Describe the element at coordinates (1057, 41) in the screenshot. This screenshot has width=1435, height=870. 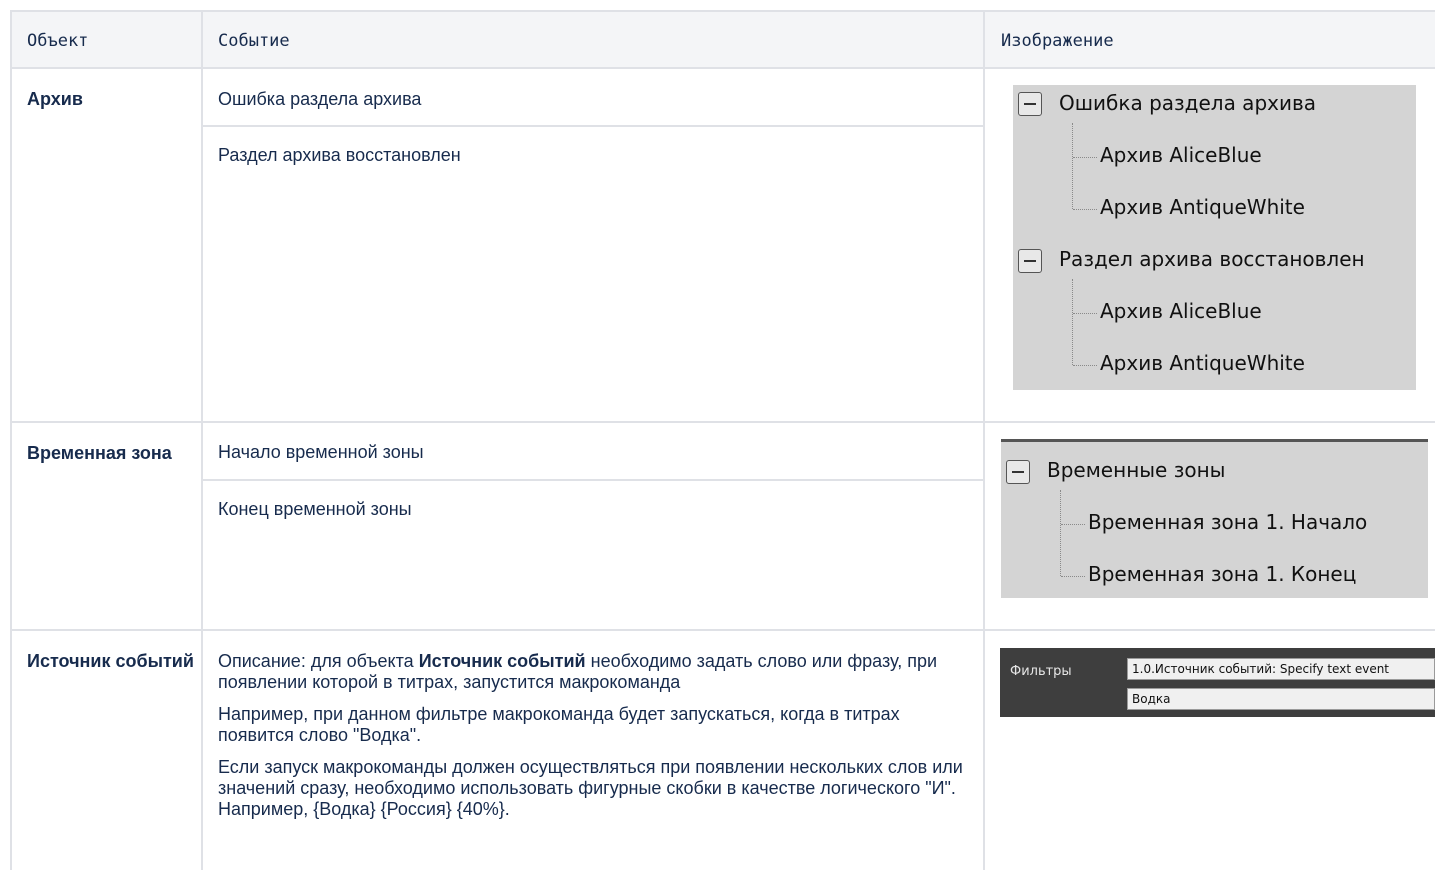
I see `header-image: Изображение` at that location.